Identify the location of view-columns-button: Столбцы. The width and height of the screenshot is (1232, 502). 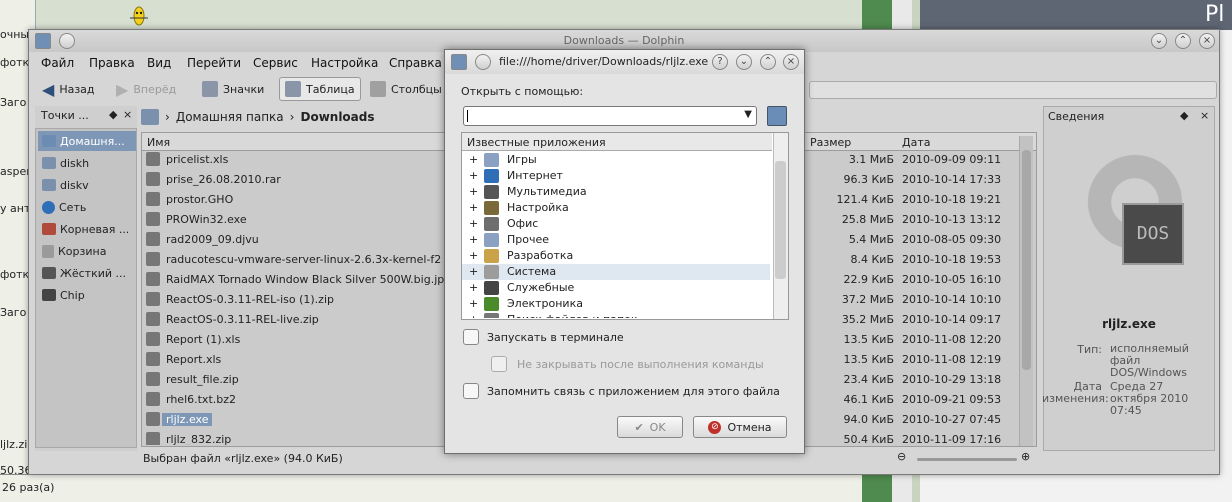
(406, 89).